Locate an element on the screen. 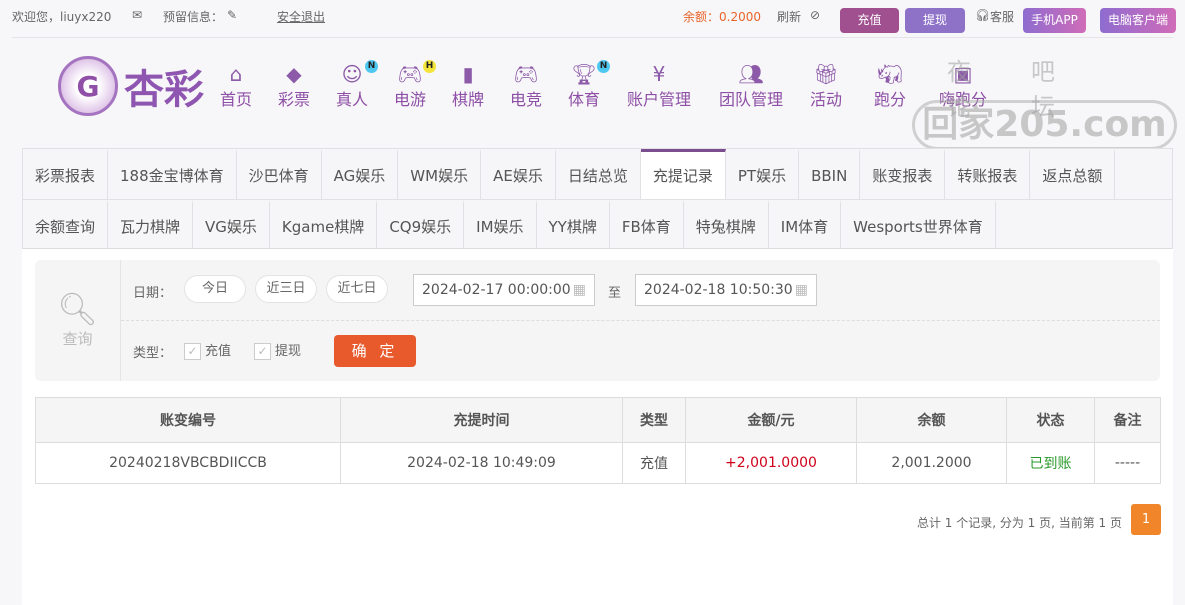  table-cell: 充值 is located at coordinates (654, 463).